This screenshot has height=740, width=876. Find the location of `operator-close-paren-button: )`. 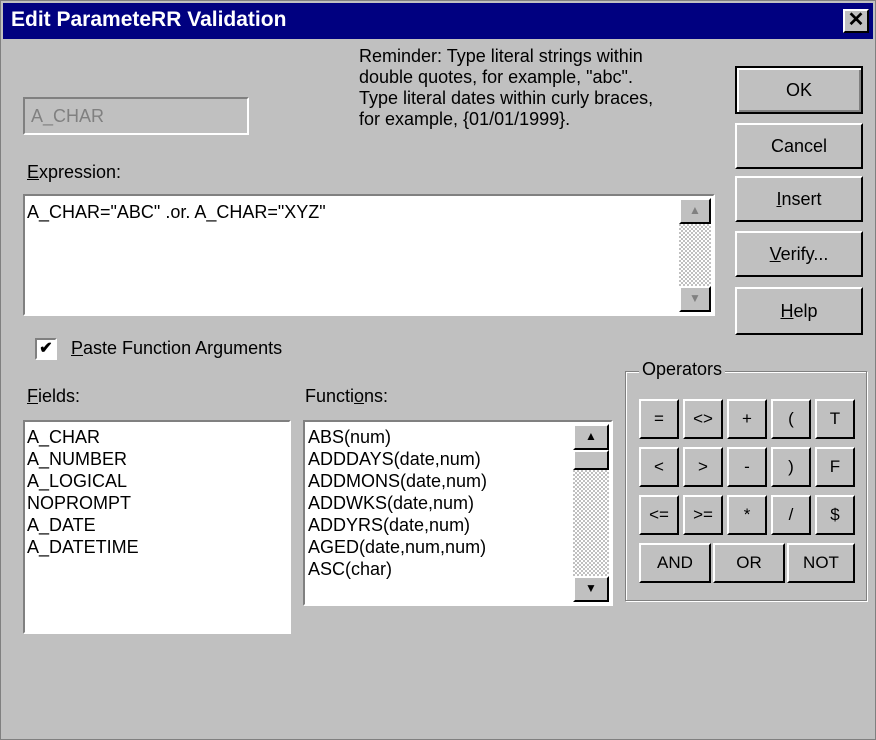

operator-close-paren-button: ) is located at coordinates (791, 467).